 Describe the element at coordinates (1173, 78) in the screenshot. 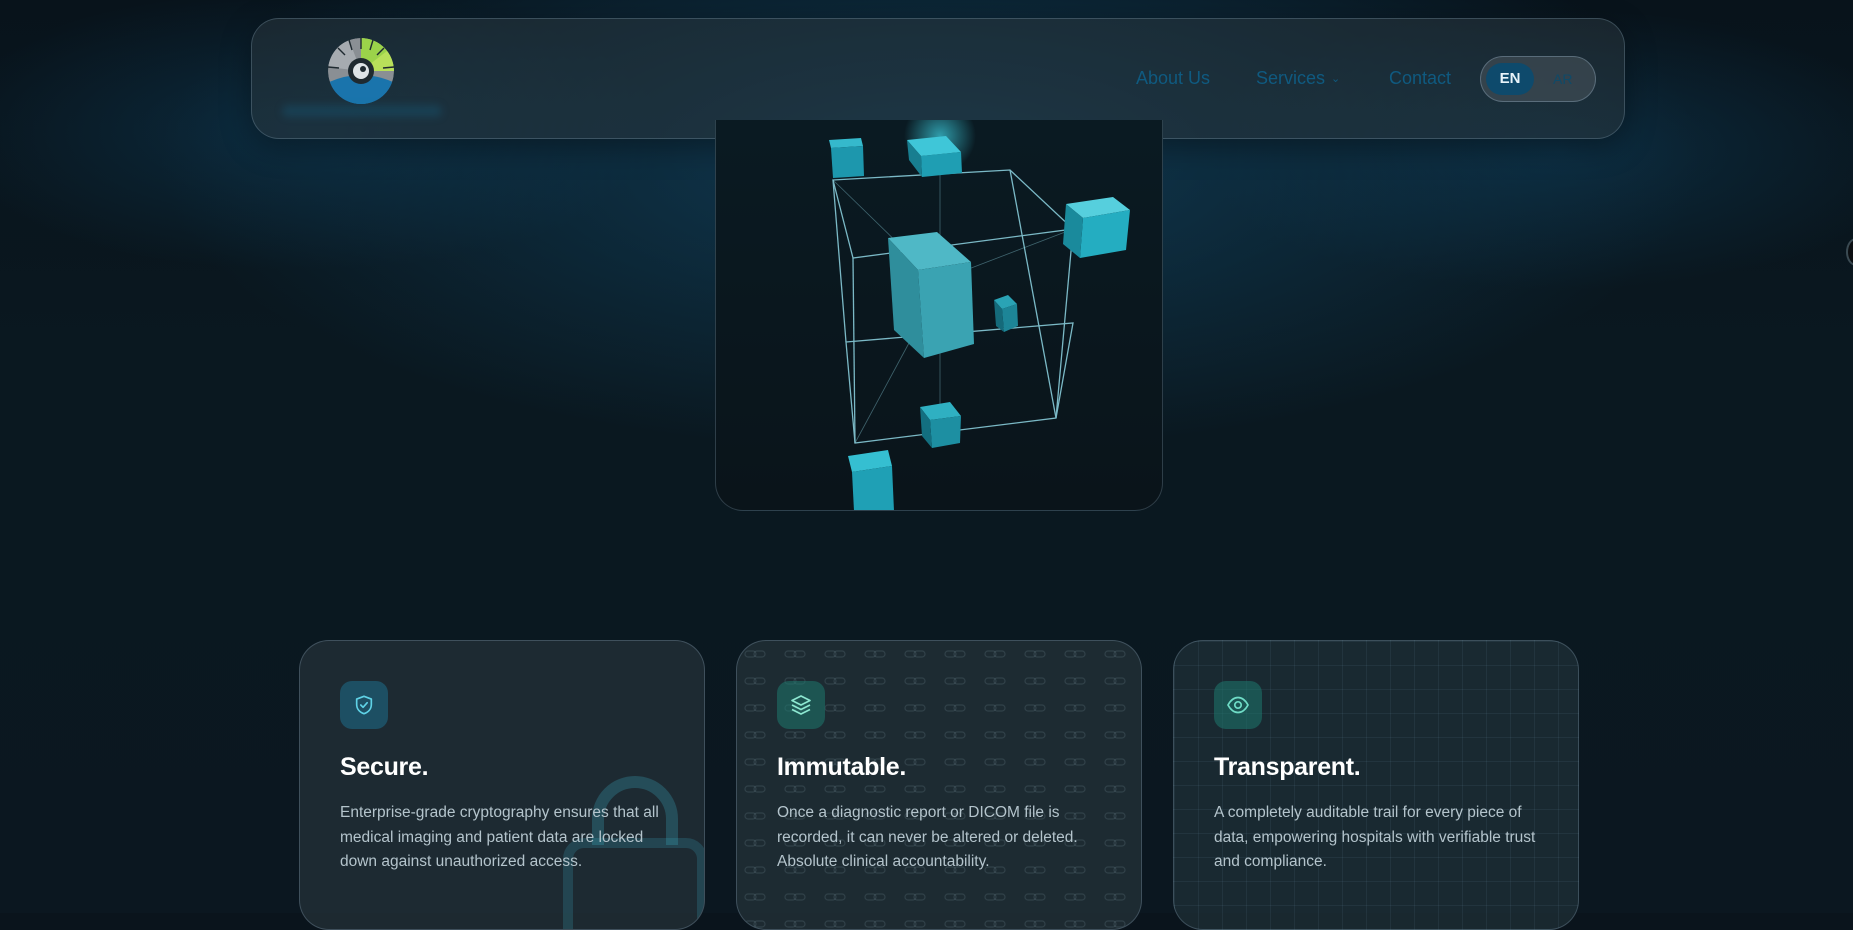

I see `nav-link-about: About Us` at that location.